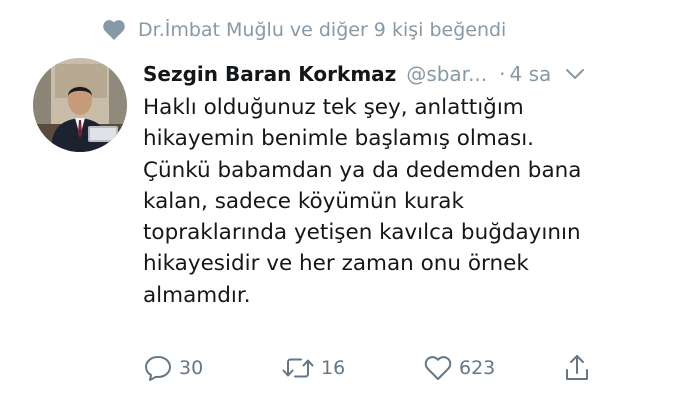 The height and width of the screenshot is (408, 700). Describe the element at coordinates (173, 368) in the screenshot. I see `reply-button: 30` at that location.